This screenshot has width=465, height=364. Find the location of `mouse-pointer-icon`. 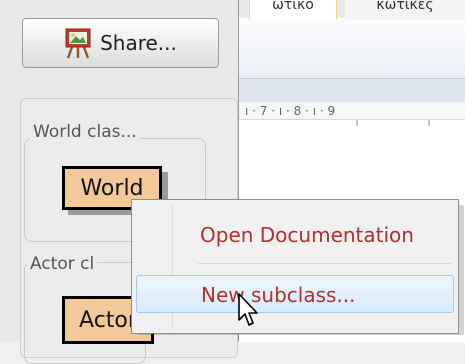

mouse-pointer-icon is located at coordinates (248, 309).